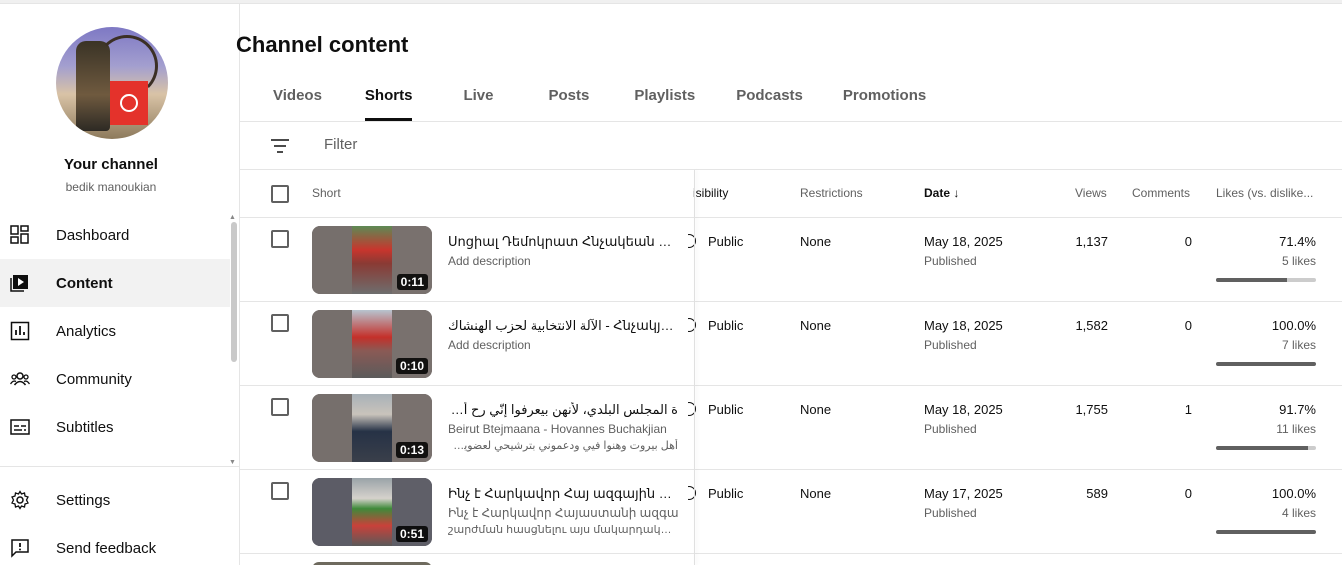 This screenshot has height=565, width=1342. What do you see at coordinates (1091, 409) in the screenshot?
I see `views-value: 1,755` at bounding box center [1091, 409].